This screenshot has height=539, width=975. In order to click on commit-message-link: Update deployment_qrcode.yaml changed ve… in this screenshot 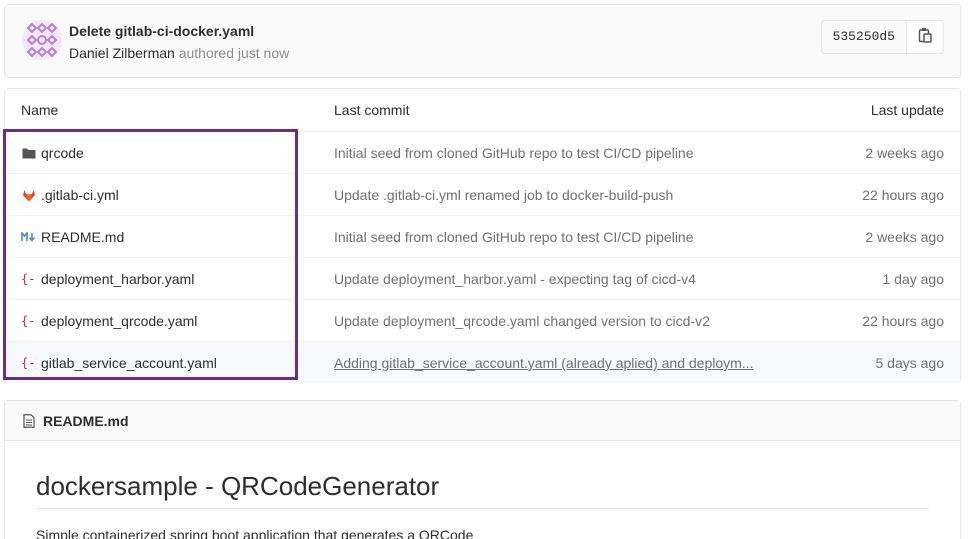, I will do `click(544, 321)`.